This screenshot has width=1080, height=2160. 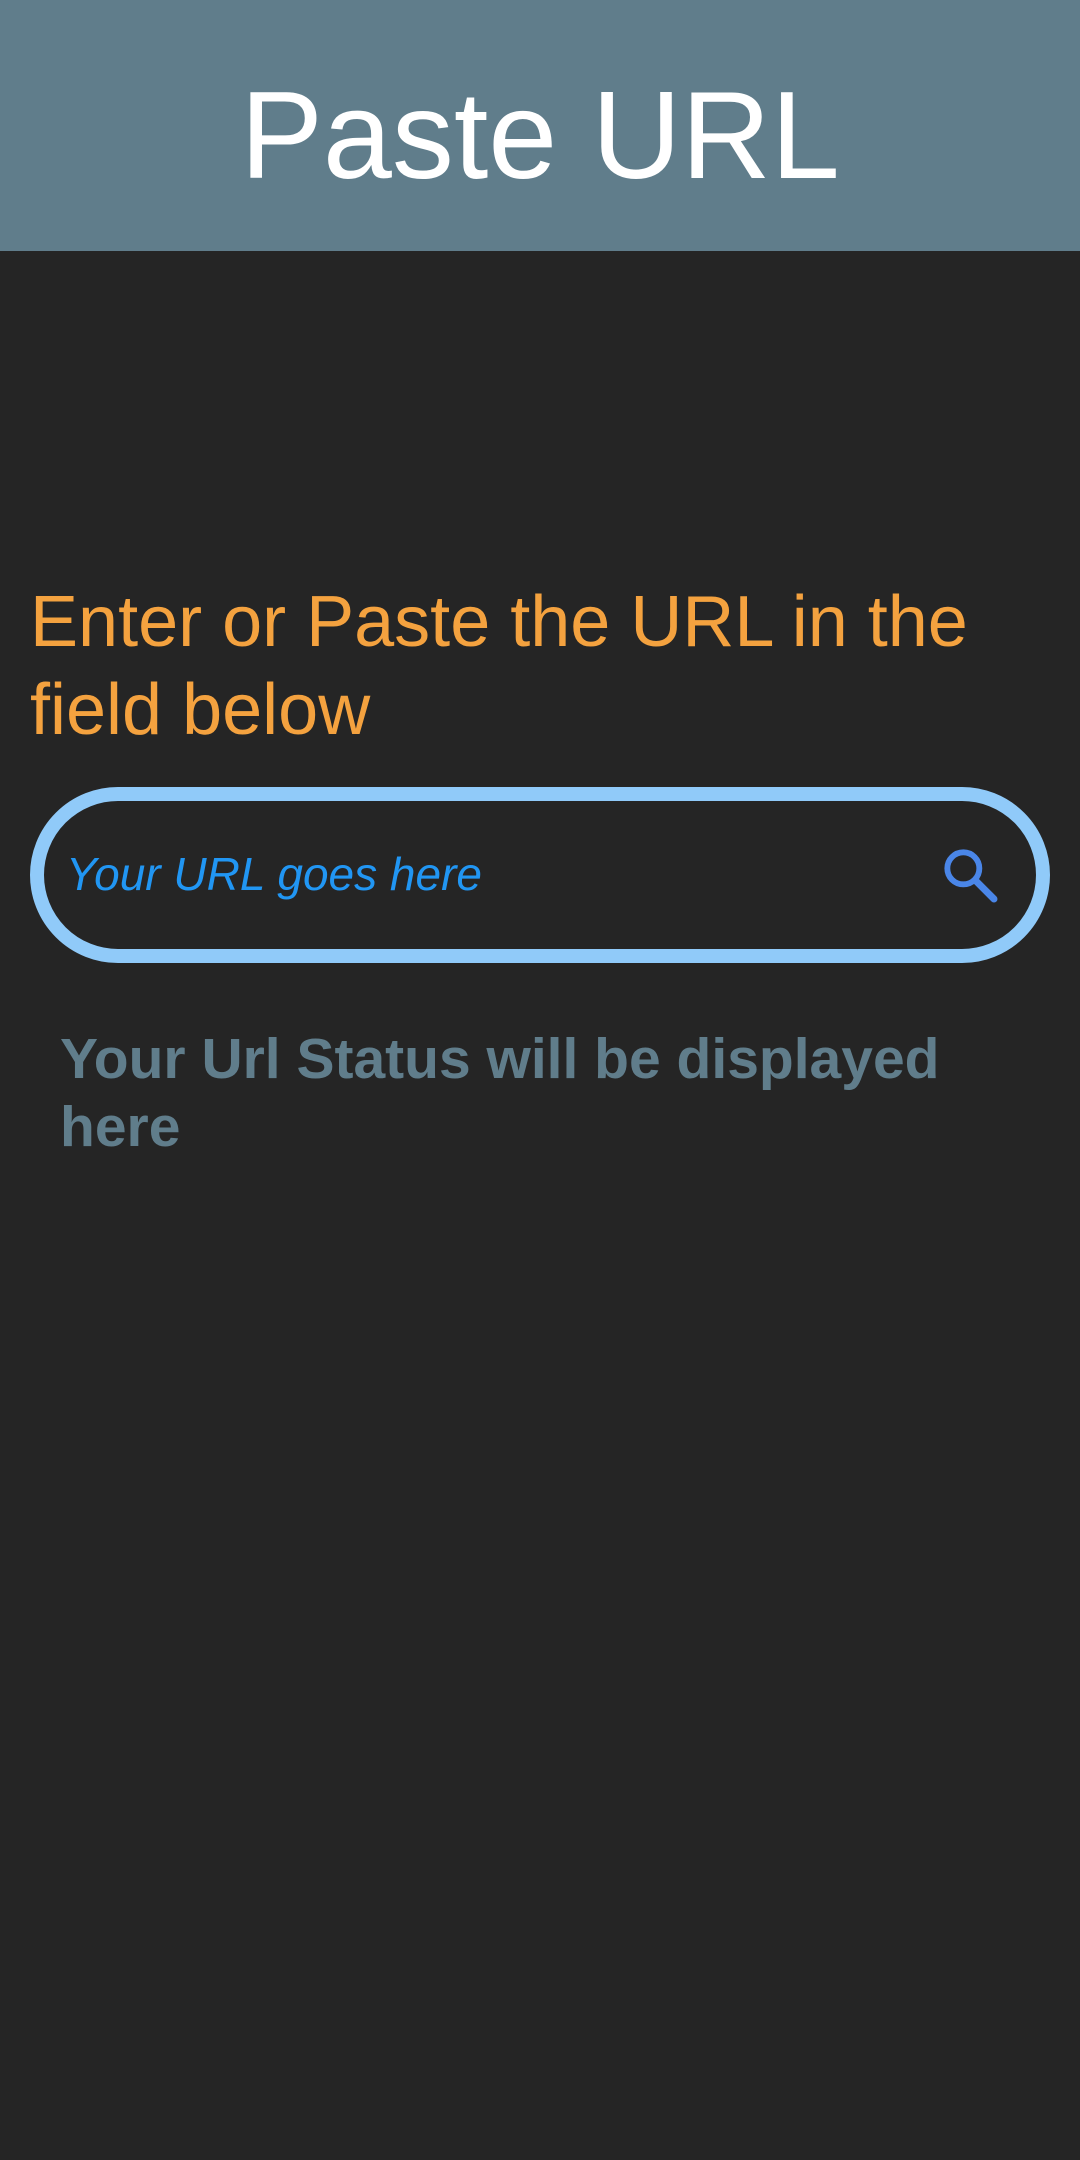 I want to click on page-title: Paste URL, so click(x=540, y=135).